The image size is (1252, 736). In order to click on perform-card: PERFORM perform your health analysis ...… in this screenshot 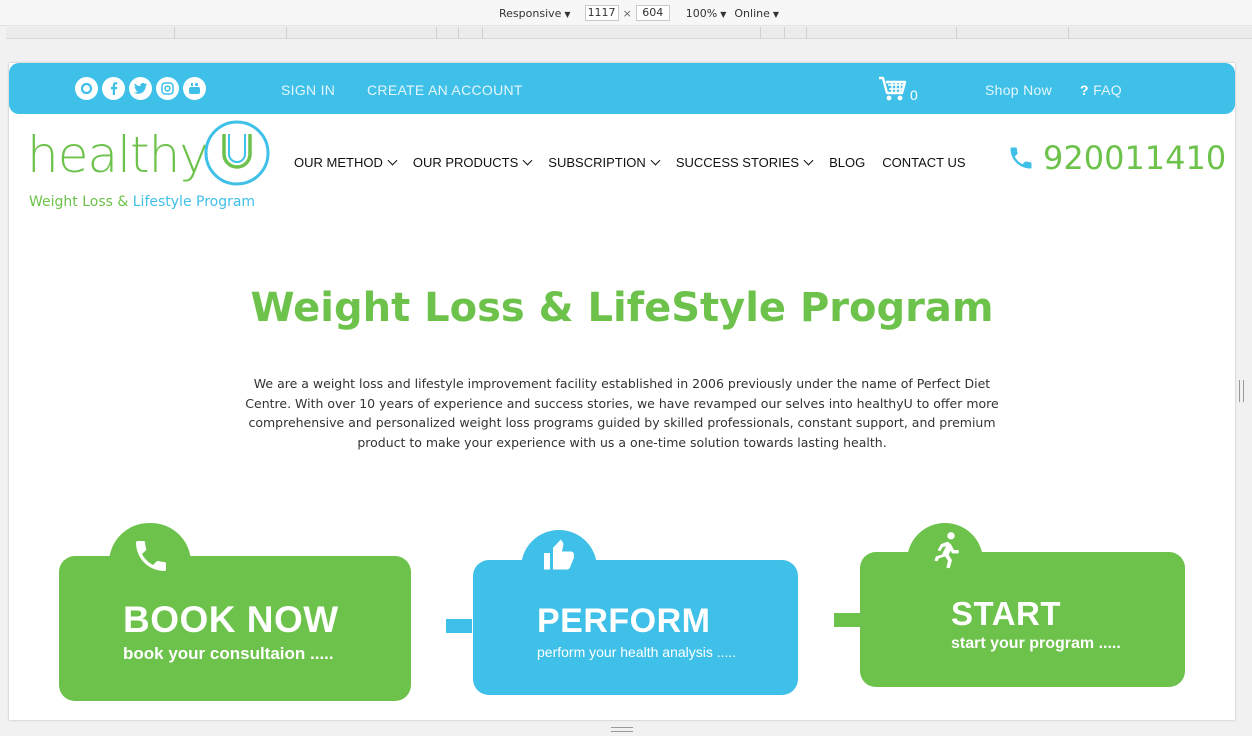, I will do `click(635, 612)`.